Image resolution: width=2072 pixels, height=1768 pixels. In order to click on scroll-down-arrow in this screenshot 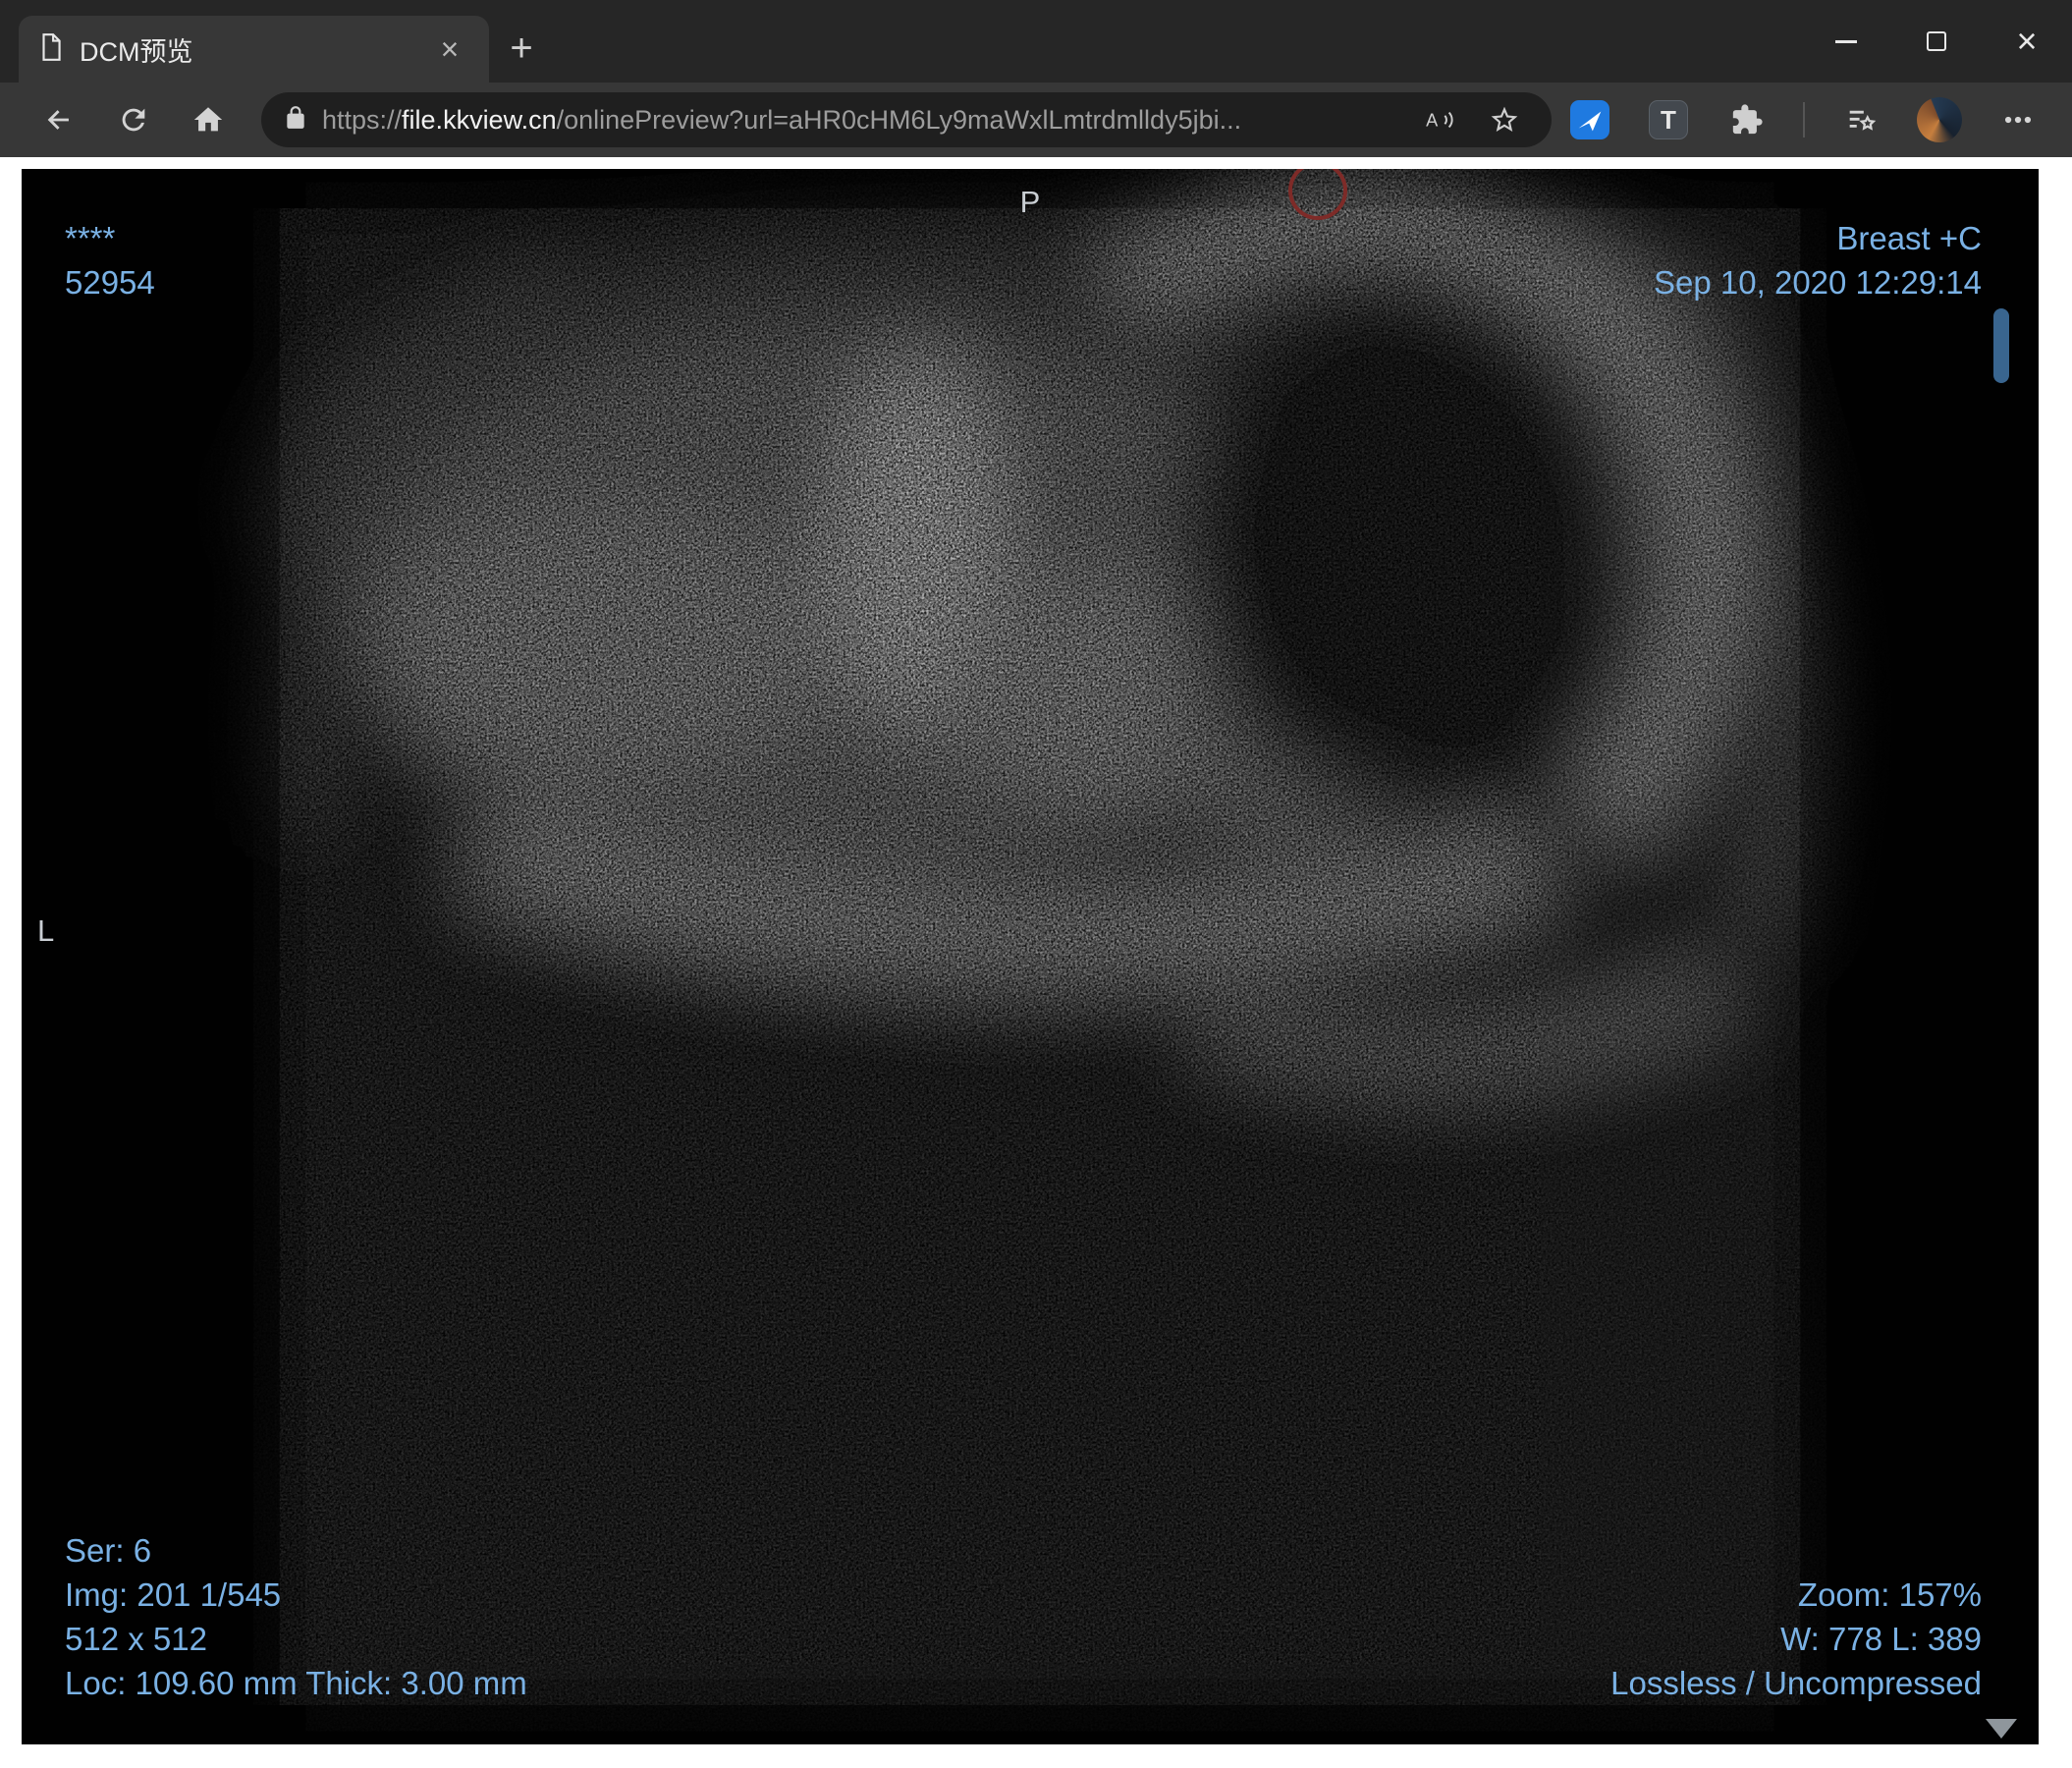, I will do `click(2001, 1729)`.